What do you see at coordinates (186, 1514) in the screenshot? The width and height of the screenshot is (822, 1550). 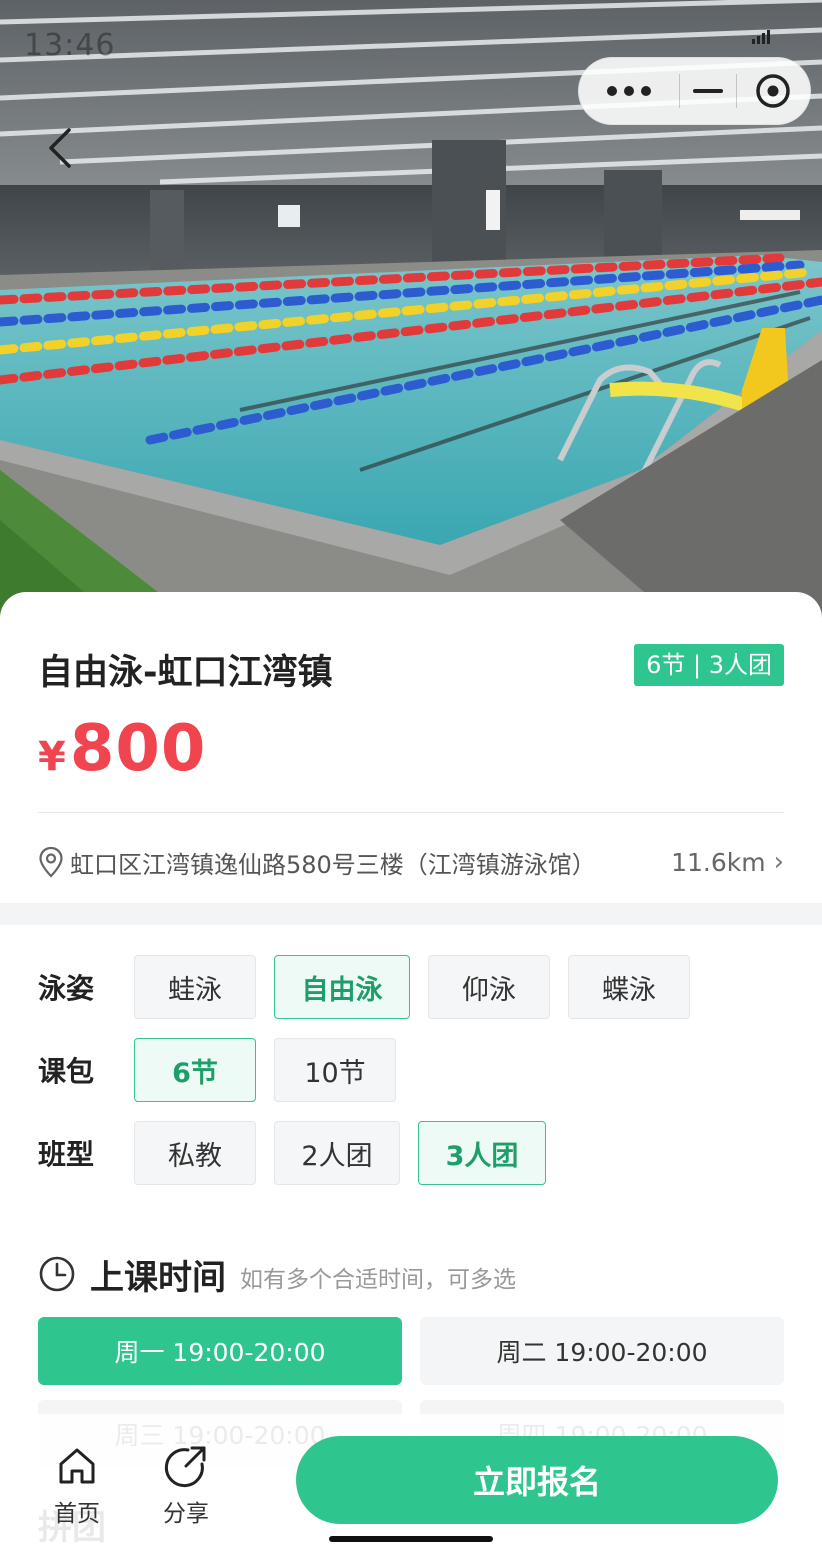 I see `share-label: 分享` at bounding box center [186, 1514].